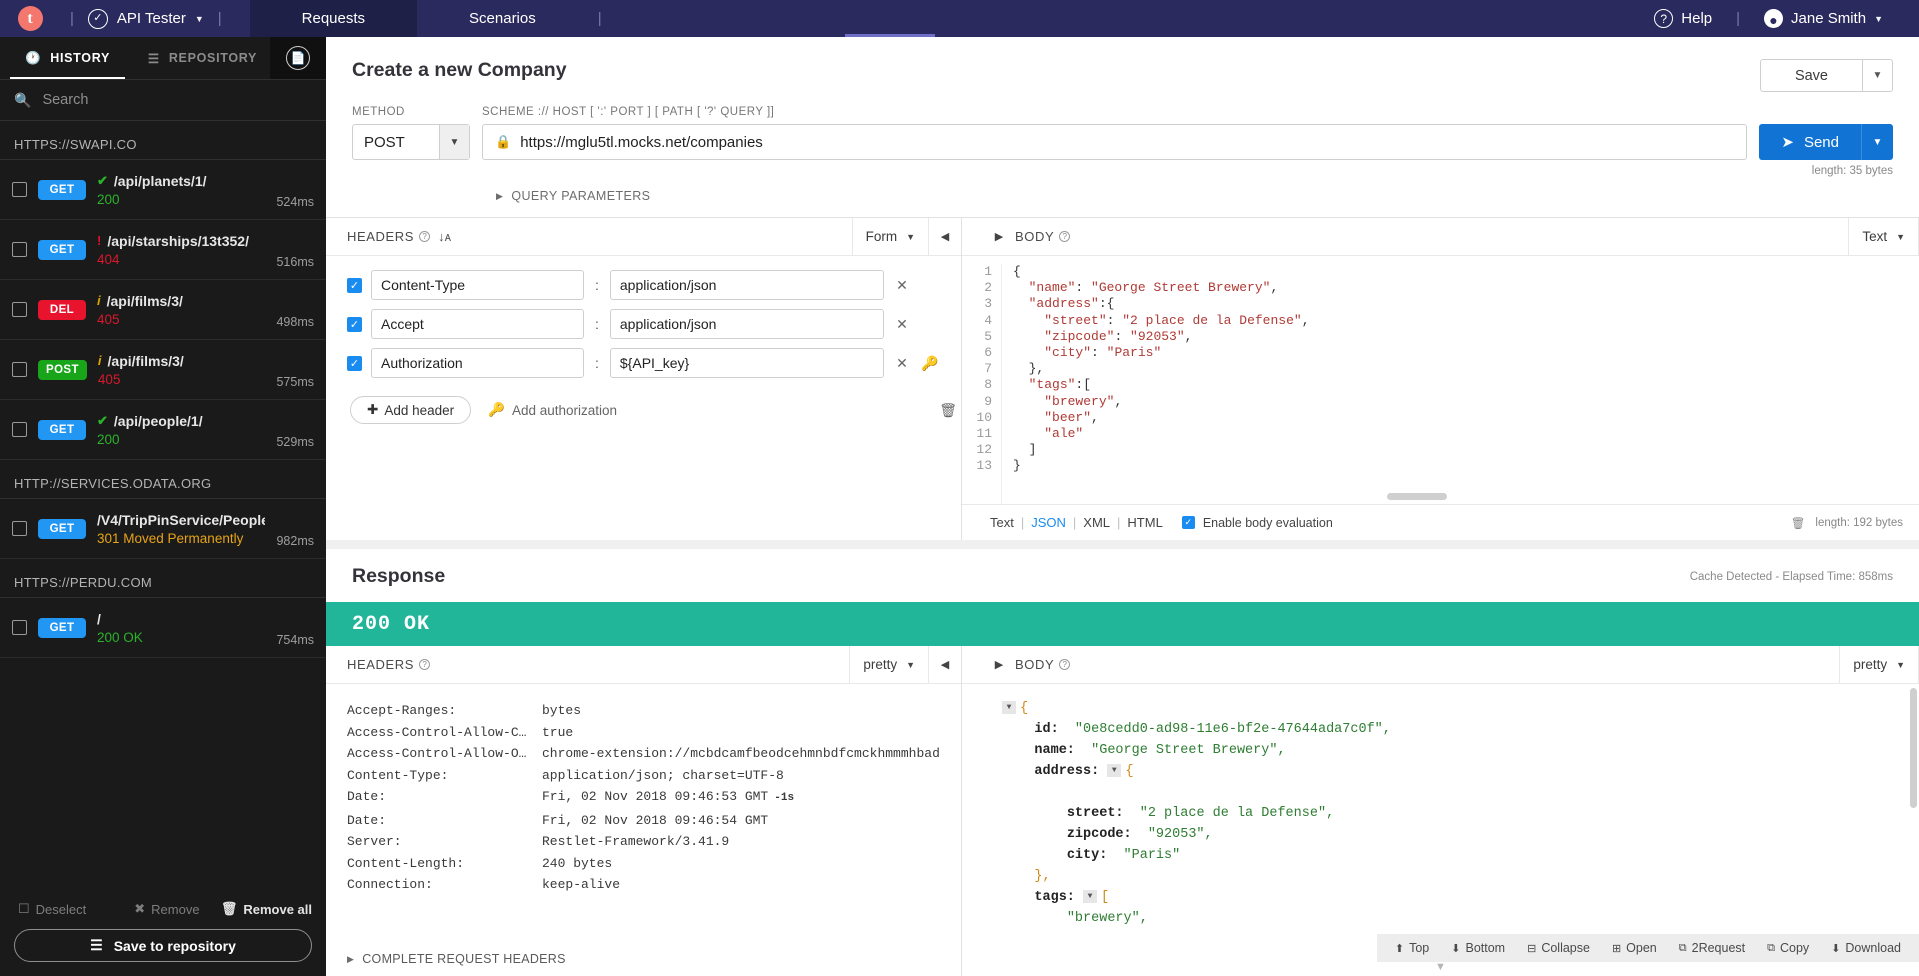 The height and width of the screenshot is (976, 1919). I want to click on clear-headers-trash-icon: 🗑, so click(950, 410).